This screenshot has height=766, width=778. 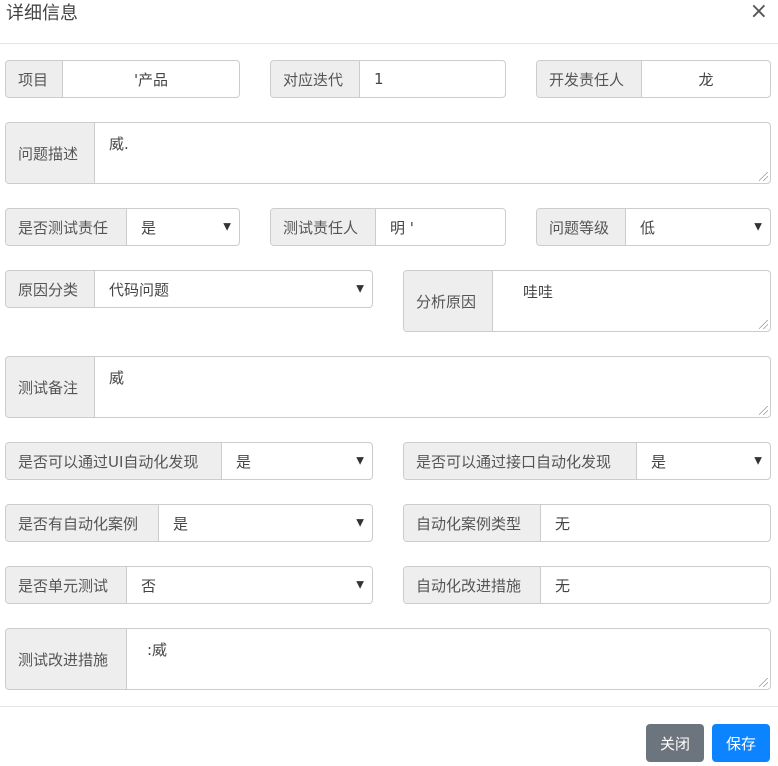 I want to click on description-text: 威., so click(x=119, y=144).